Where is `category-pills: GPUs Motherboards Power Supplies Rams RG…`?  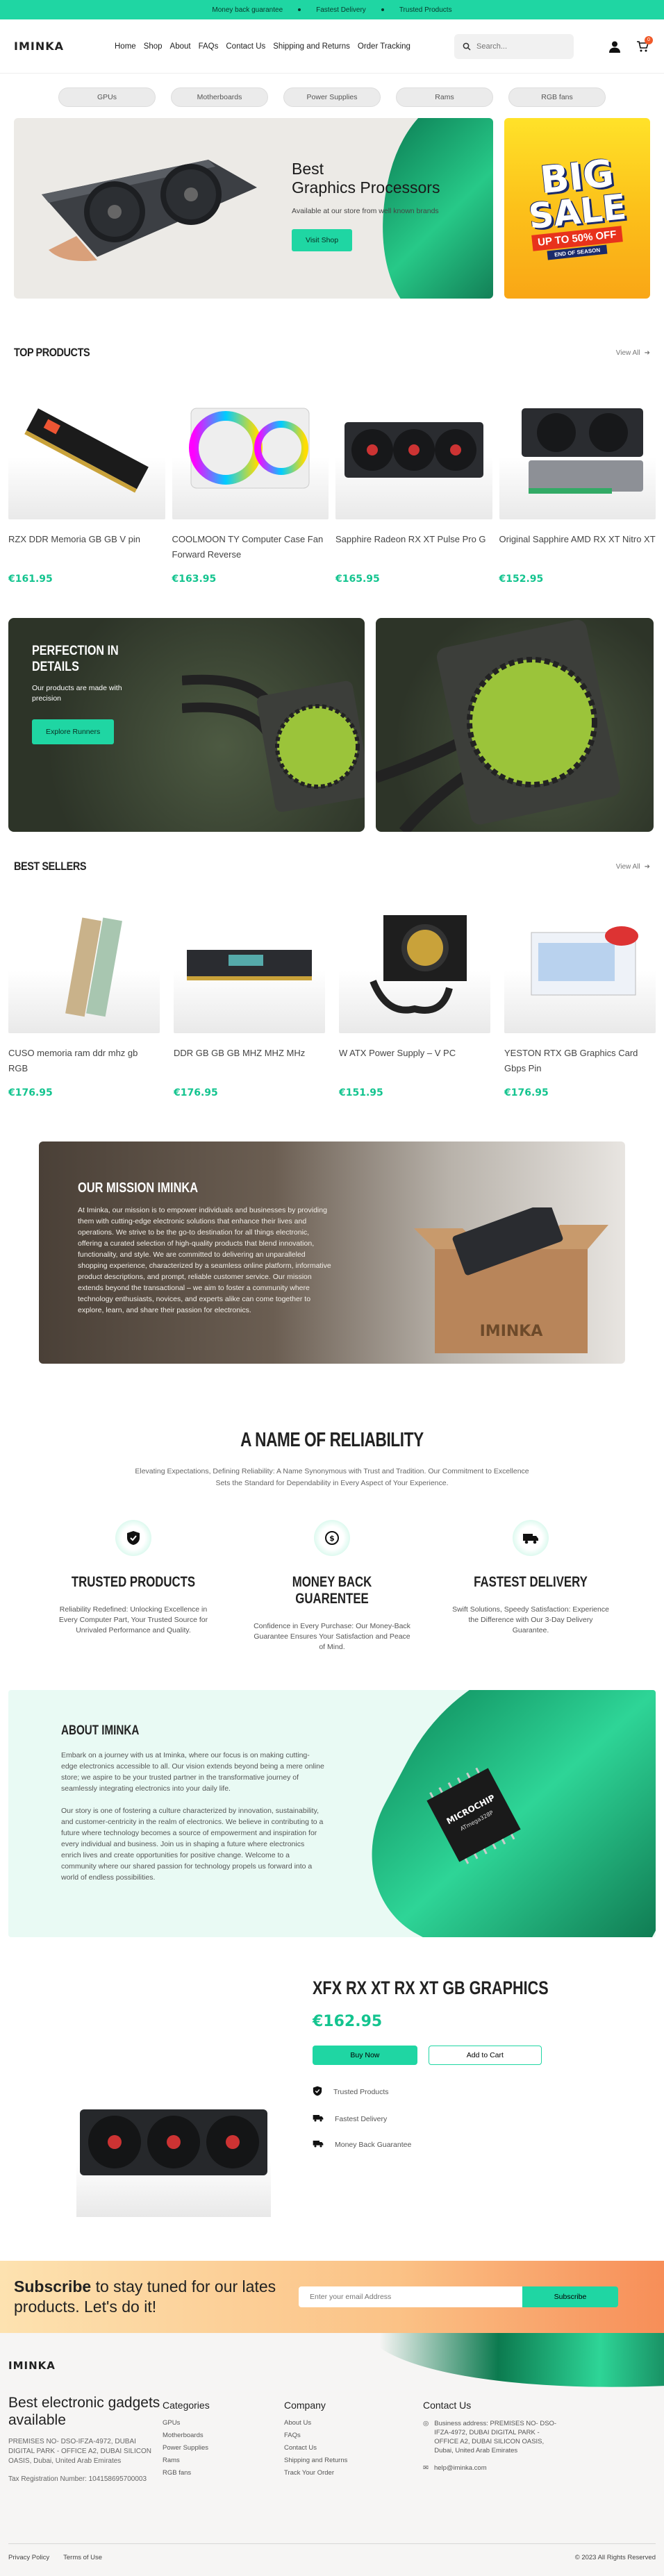
category-pills: GPUs Motherboards Power Supplies Rams RG… is located at coordinates (332, 96).